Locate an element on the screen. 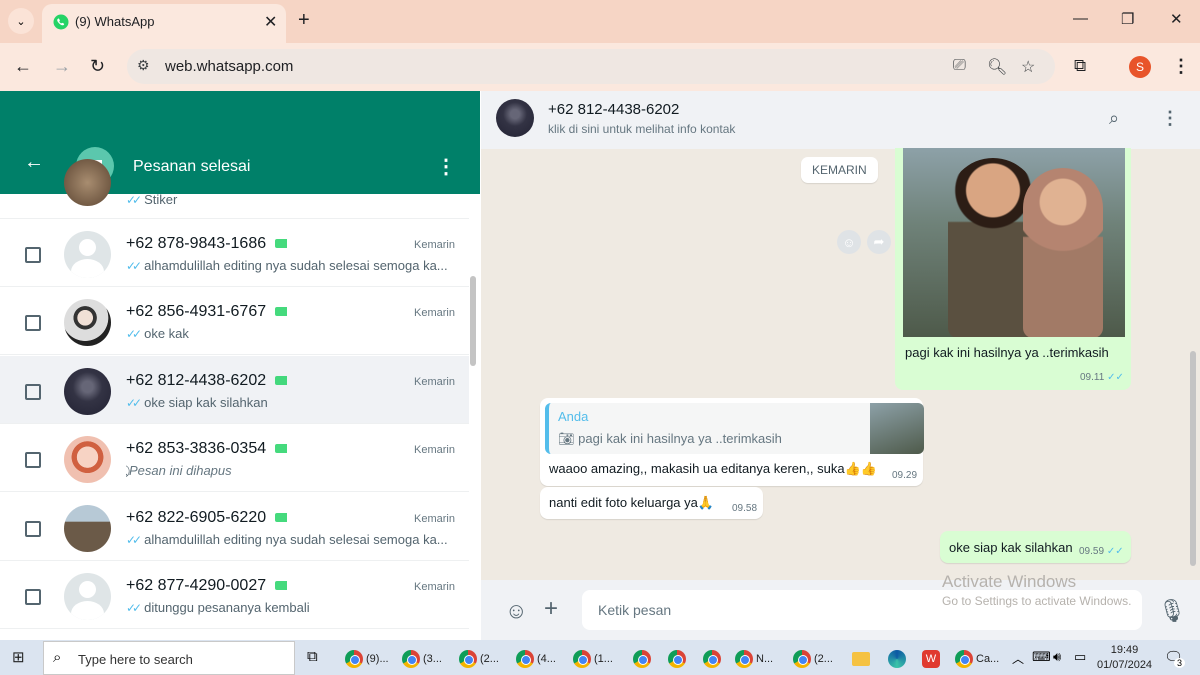  extensions-icon: ⧉ is located at coordinates (1080, 66).